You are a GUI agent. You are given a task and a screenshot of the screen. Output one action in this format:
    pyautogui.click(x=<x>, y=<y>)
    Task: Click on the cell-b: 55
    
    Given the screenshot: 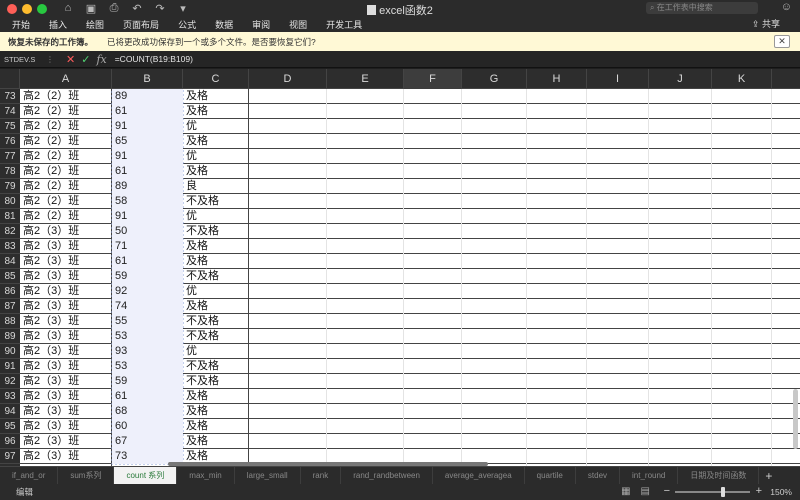 What is the action you would take?
    pyautogui.click(x=147, y=321)
    